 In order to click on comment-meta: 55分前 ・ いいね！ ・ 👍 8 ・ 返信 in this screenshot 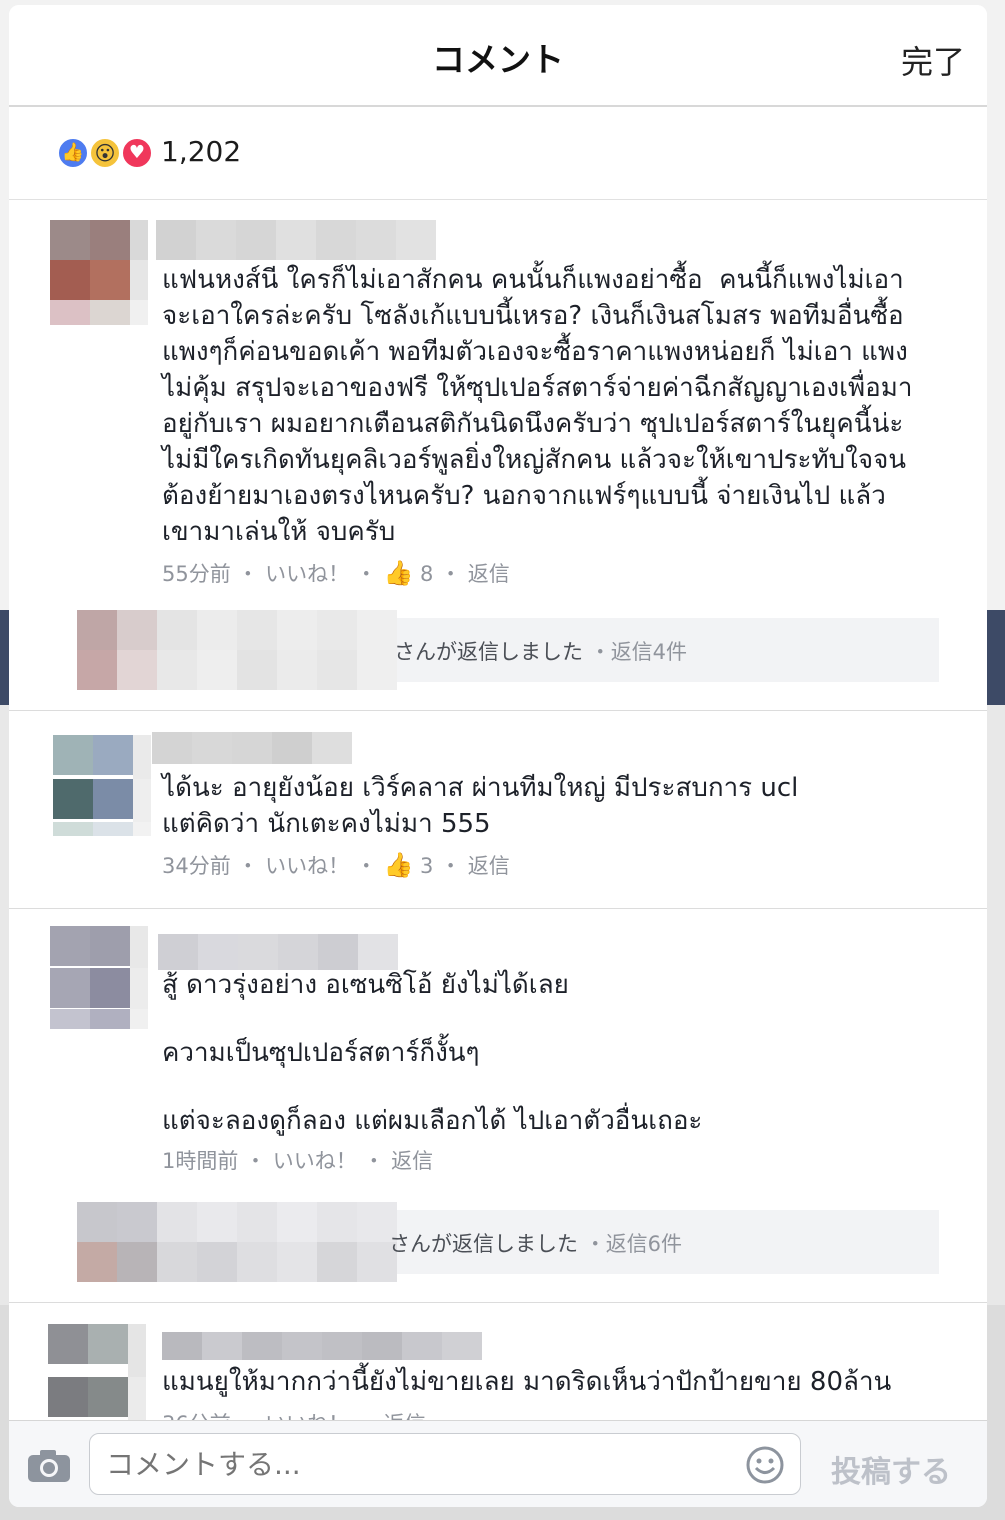, I will do `click(336, 573)`.